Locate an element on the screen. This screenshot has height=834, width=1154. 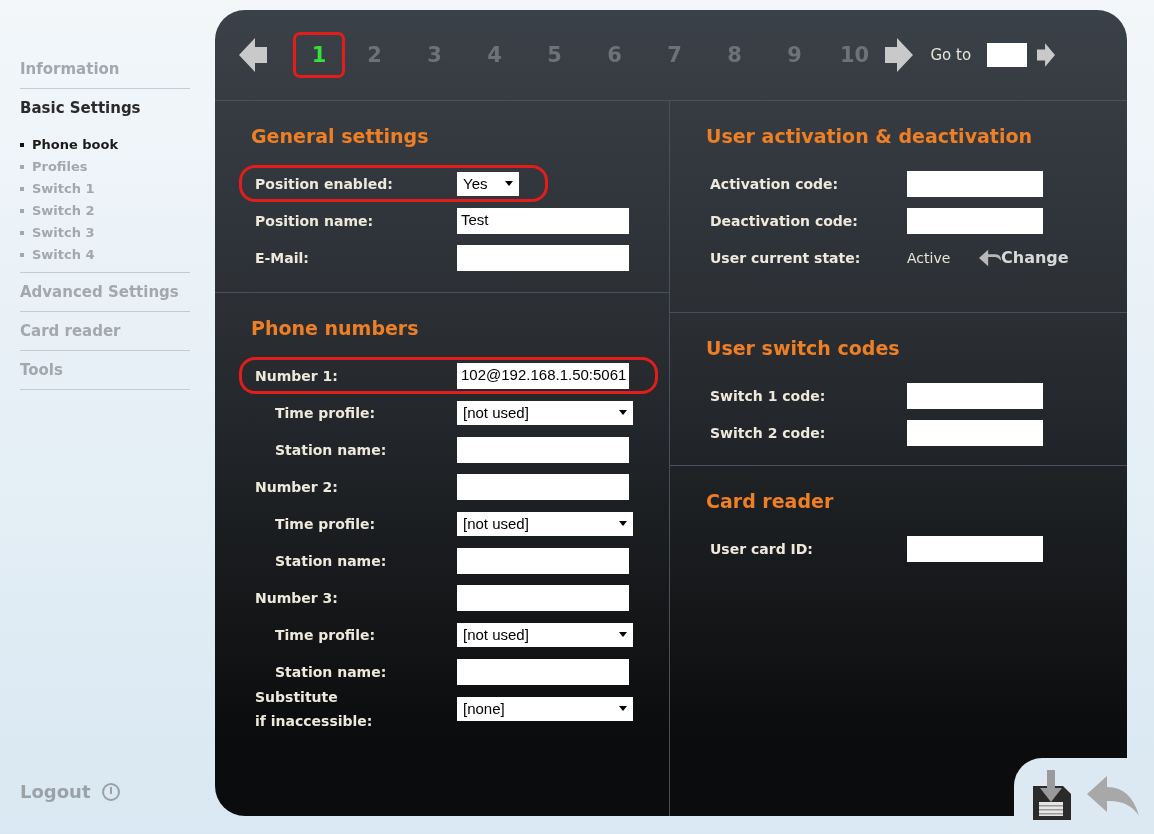
section-title: Phone numbers is located at coordinates (335, 328).